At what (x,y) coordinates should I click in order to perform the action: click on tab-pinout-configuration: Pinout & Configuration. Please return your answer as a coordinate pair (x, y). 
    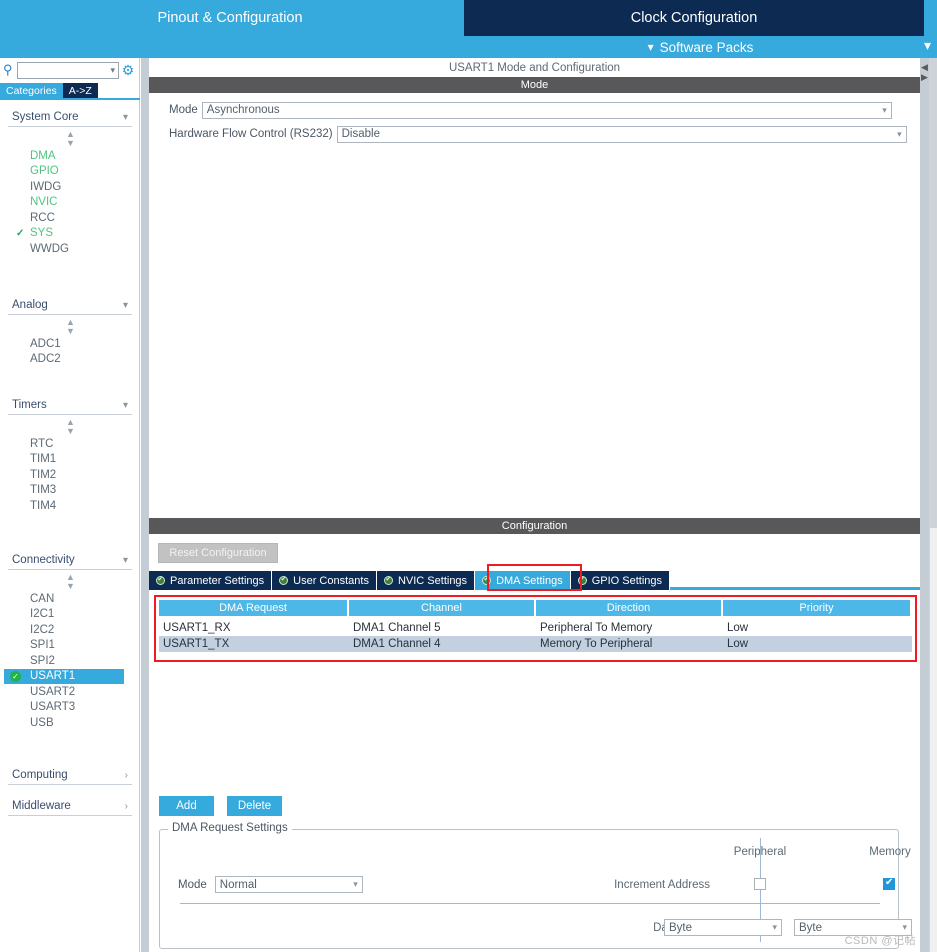
    Looking at the image, I should click on (230, 18).